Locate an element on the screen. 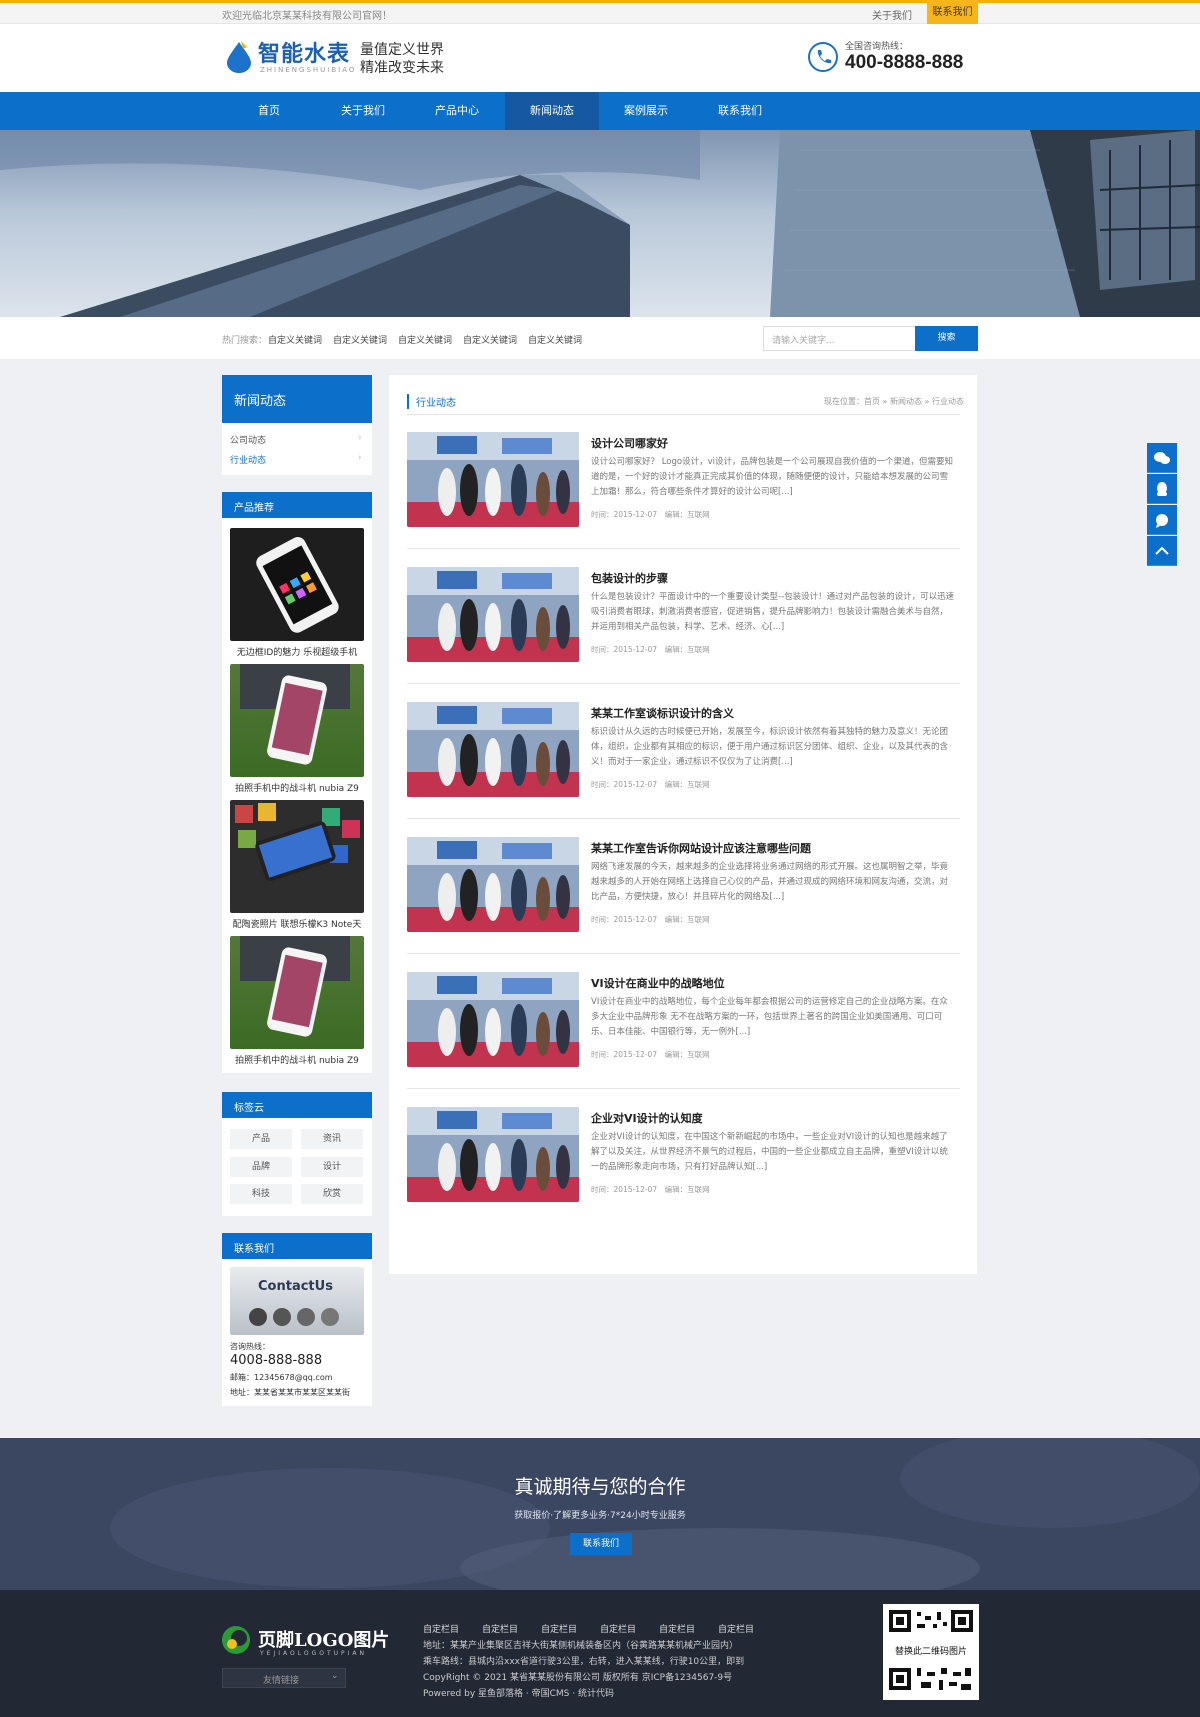 The width and height of the screenshot is (1200, 1717). message-icon is located at coordinates (1162, 520).